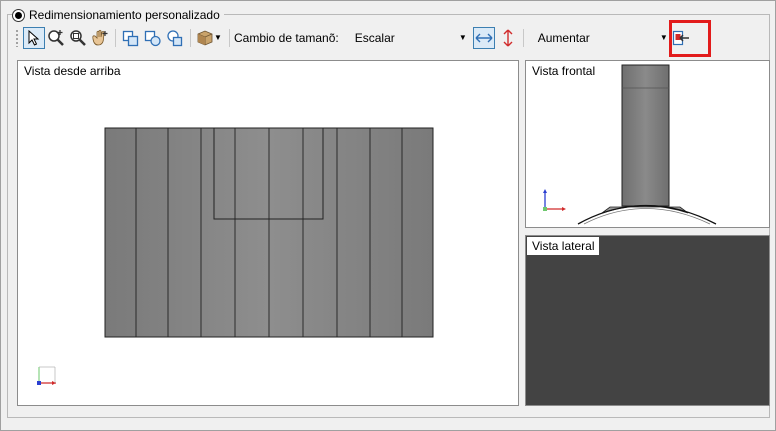 This screenshot has width=776, height=431. I want to click on shape-view-1-icon, so click(130, 38).